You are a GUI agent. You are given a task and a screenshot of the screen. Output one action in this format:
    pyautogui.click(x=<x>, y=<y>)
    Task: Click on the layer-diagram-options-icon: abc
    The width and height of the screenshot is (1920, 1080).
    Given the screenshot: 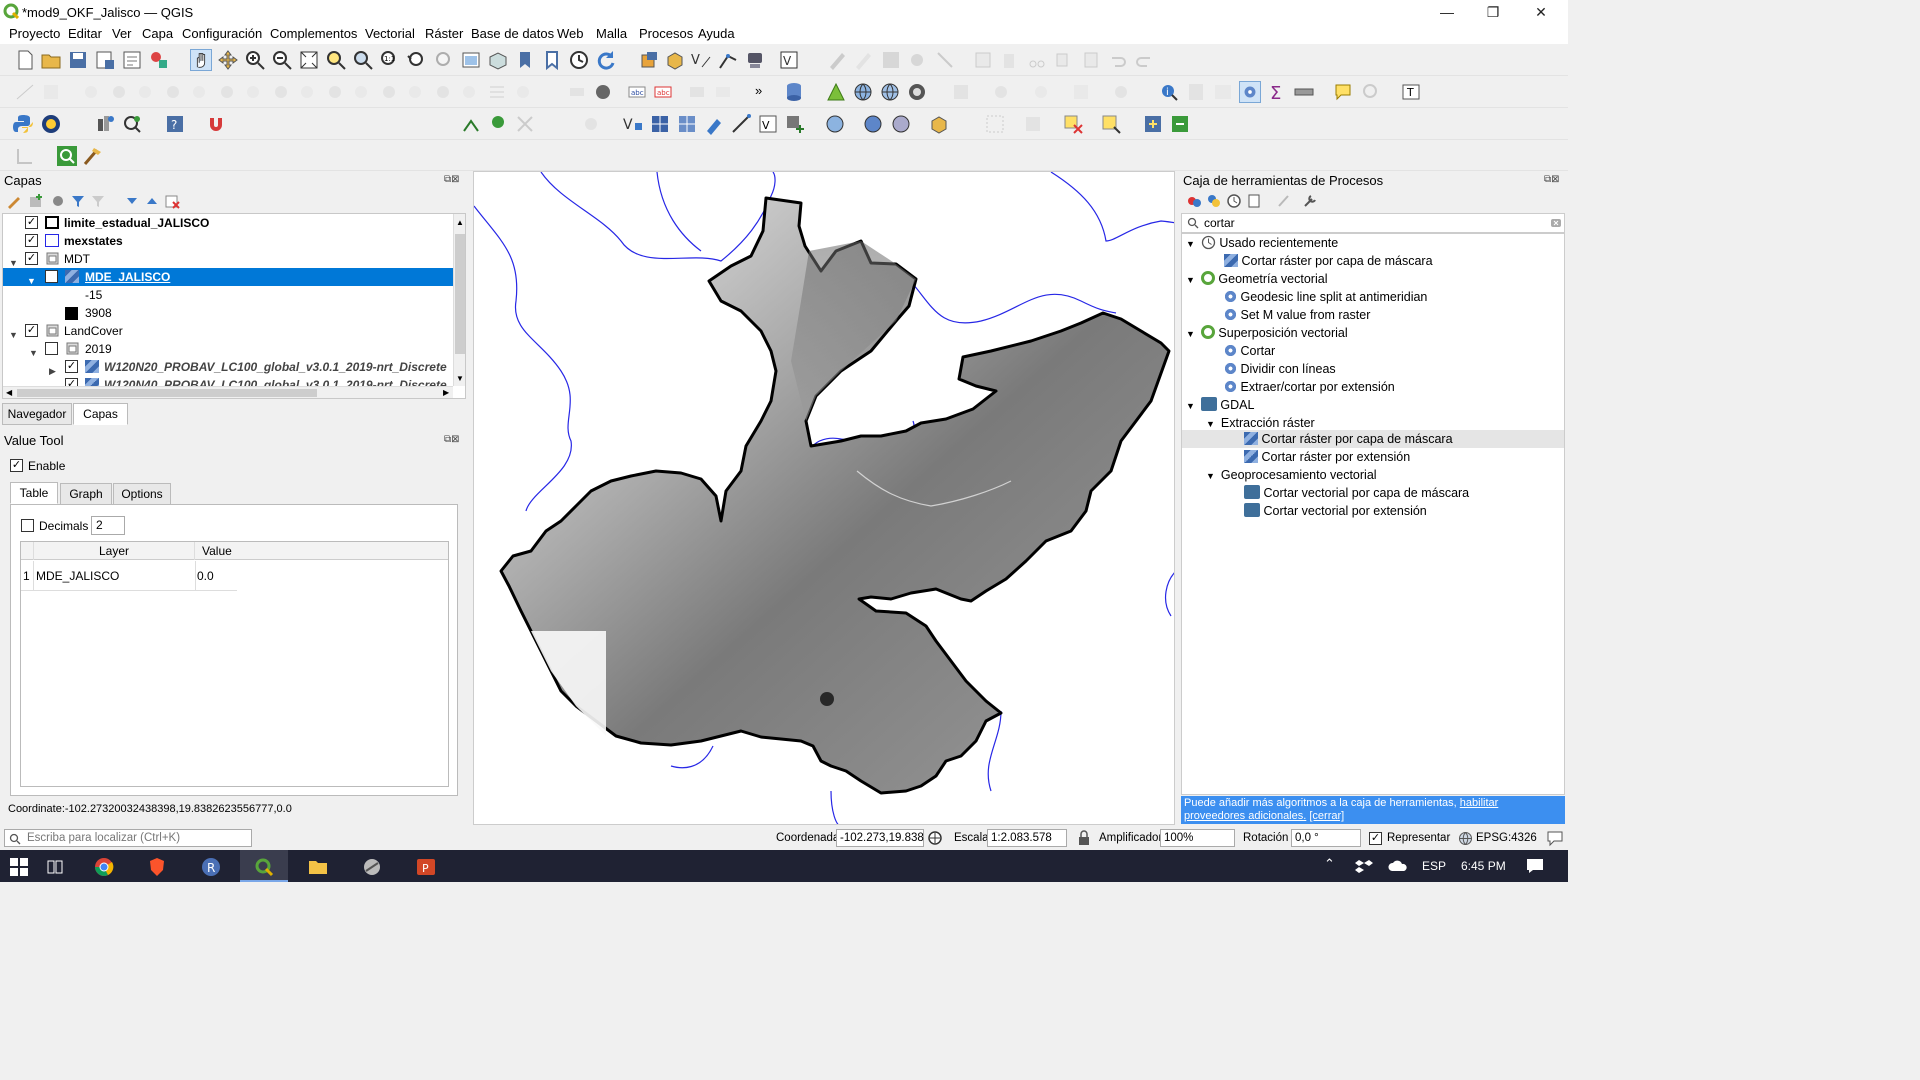 What is the action you would take?
    pyautogui.click(x=663, y=92)
    